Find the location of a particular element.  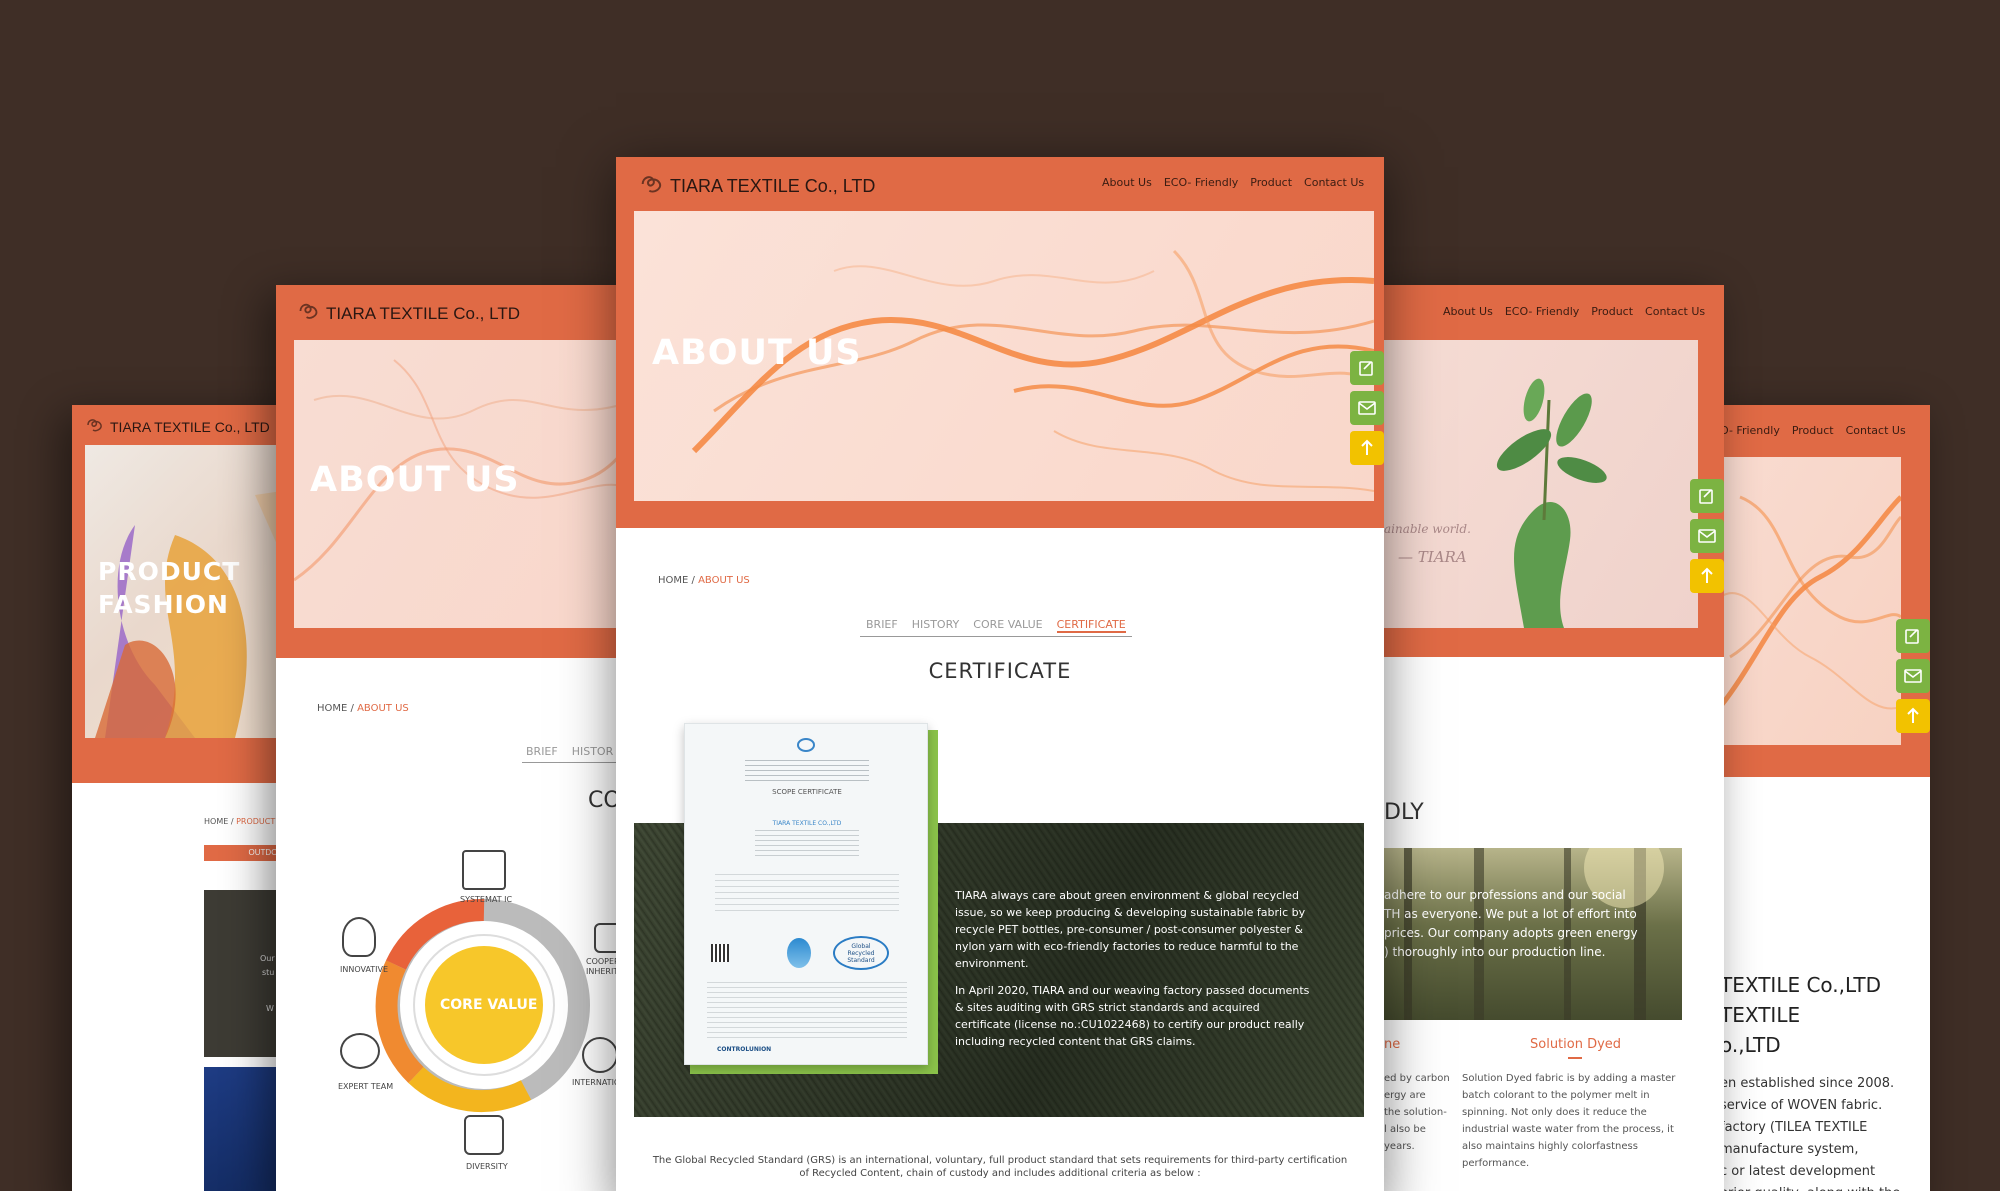

company-heading-3: o.,LTD is located at coordinates (1750, 1045).